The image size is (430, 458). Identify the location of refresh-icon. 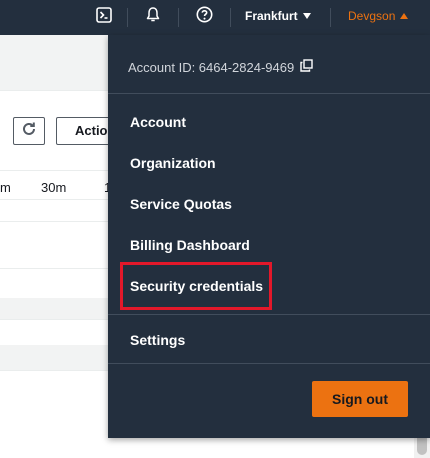
(29, 131).